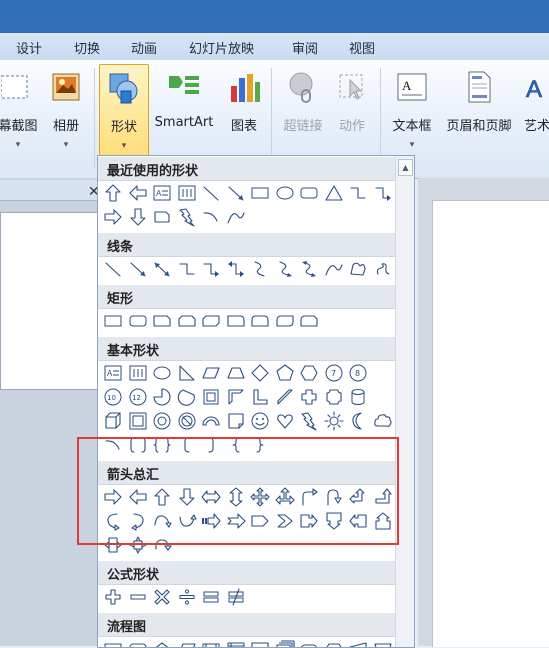 The image size is (549, 648). What do you see at coordinates (162, 397) in the screenshot?
I see `pie-icon` at bounding box center [162, 397].